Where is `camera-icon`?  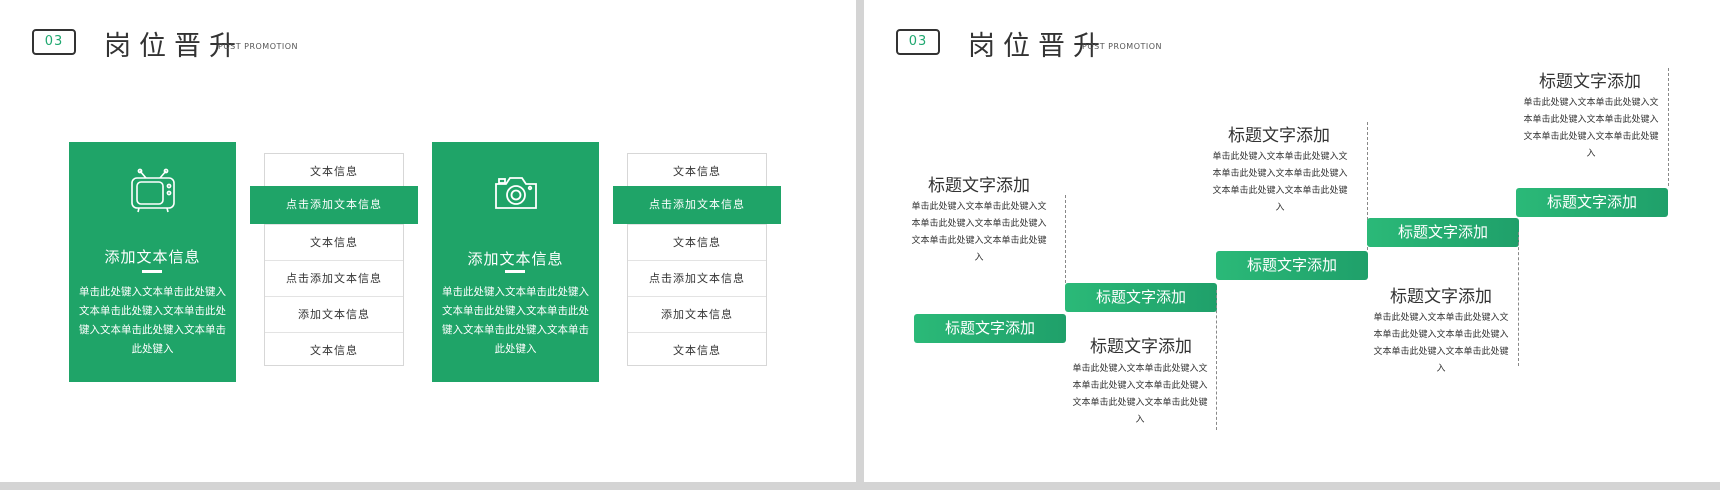
camera-icon is located at coordinates (515, 191).